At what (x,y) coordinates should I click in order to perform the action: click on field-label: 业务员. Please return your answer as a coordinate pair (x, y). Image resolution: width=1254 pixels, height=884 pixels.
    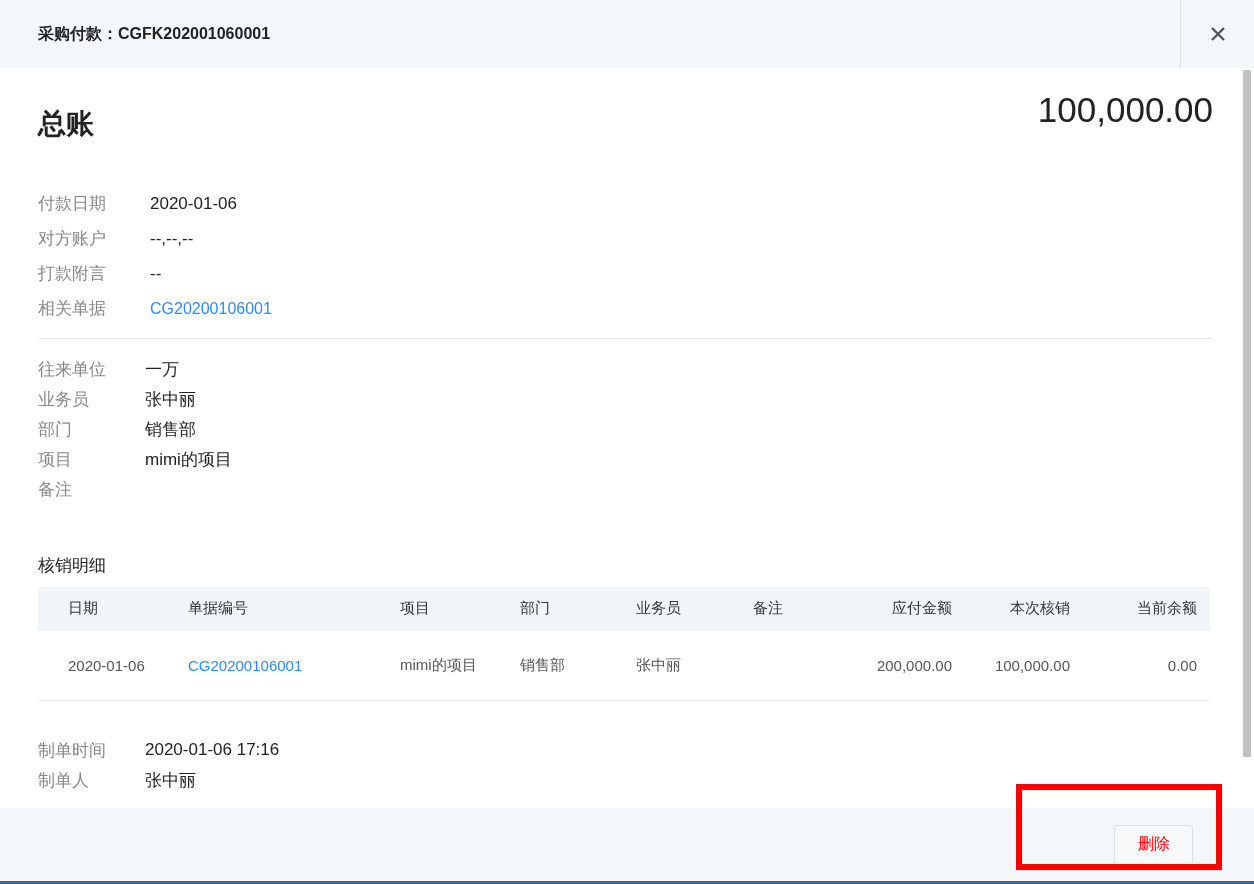
    Looking at the image, I should click on (64, 399).